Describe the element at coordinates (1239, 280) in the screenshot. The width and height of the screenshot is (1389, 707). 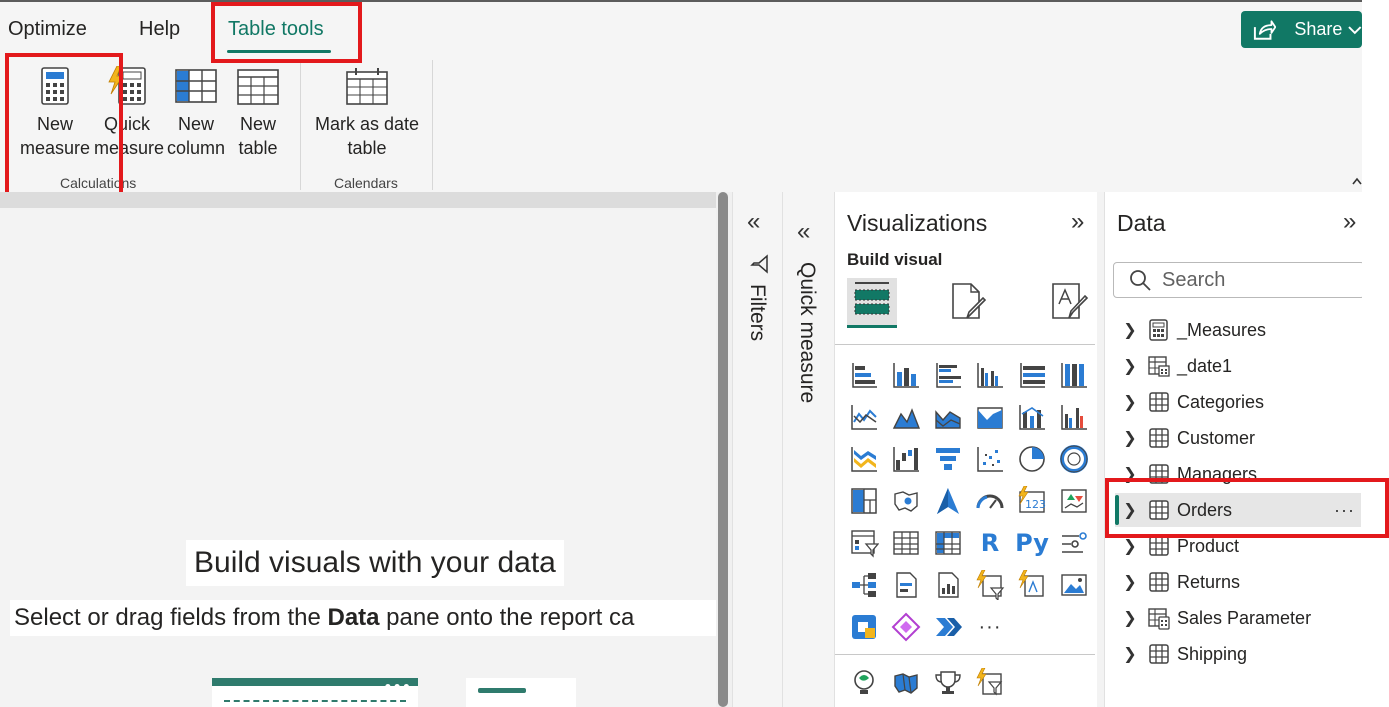
I see `data-search-box: Search` at that location.